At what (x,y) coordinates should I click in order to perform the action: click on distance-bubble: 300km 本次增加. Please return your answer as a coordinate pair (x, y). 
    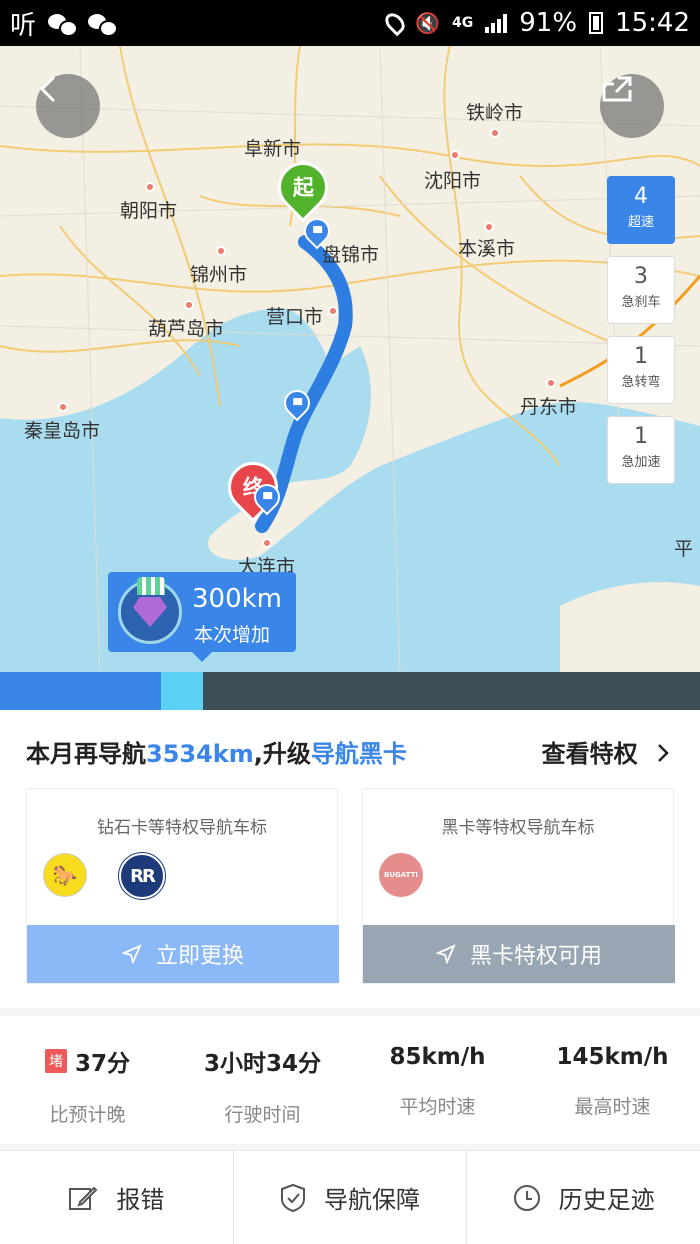
    Looking at the image, I should click on (202, 617).